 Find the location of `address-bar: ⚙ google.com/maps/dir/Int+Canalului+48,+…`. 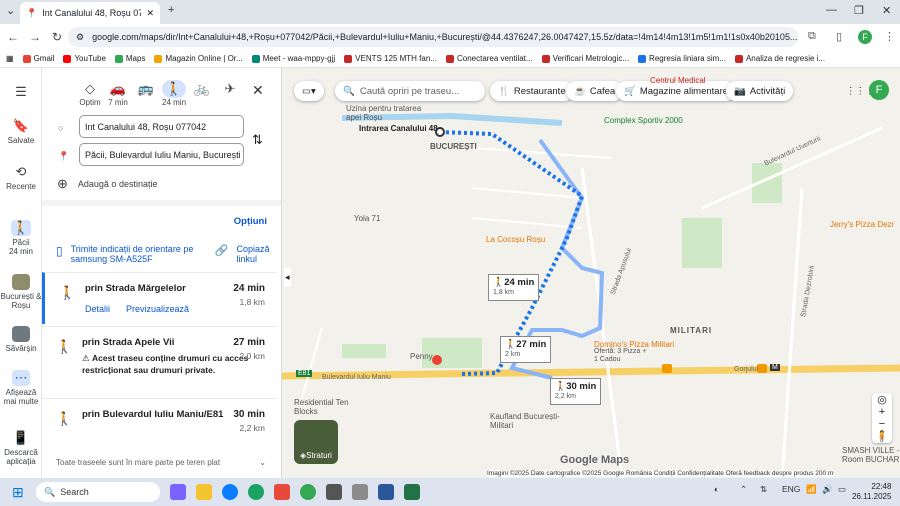

address-bar: ⚙ google.com/maps/dir/Int+Canalului+48,+… is located at coordinates (433, 37).